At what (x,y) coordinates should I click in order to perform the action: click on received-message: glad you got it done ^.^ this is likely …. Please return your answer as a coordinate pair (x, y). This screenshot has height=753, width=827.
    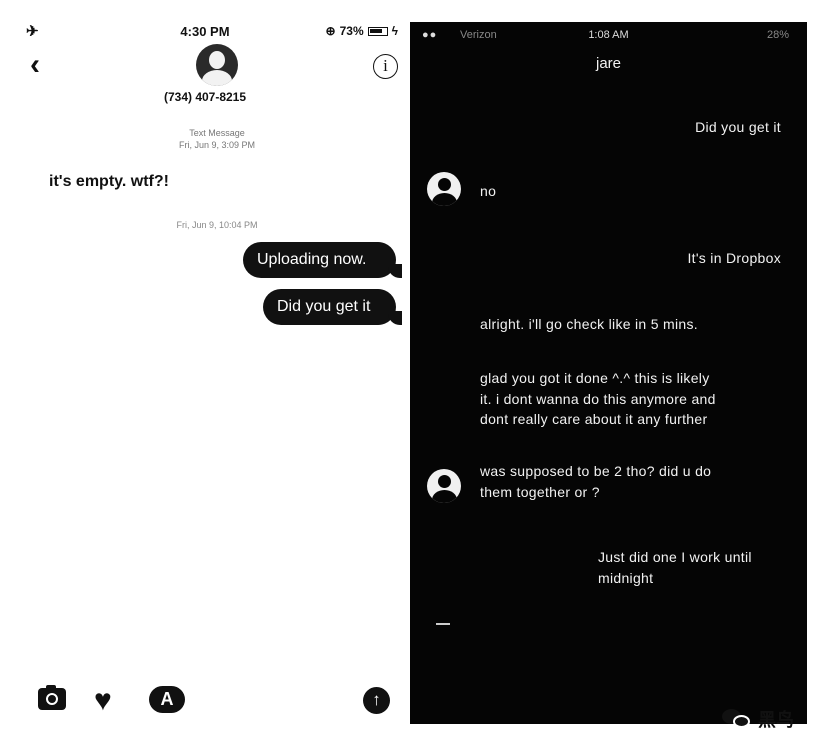
    Looking at the image, I should click on (598, 398).